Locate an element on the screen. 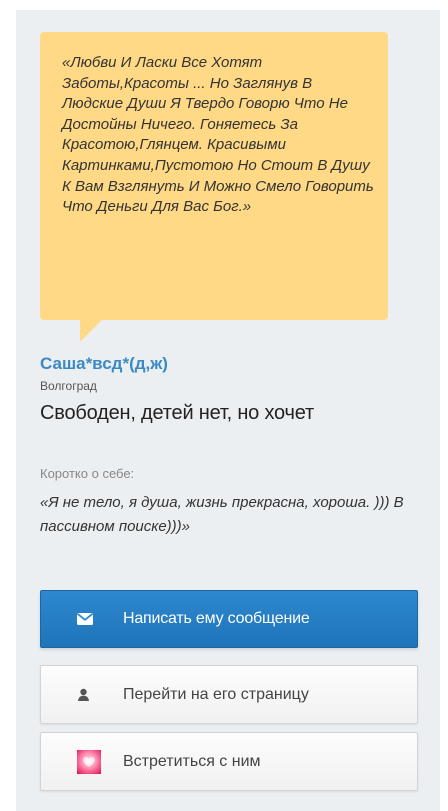  send-message-button: Написать ему сообщение is located at coordinates (229, 619).